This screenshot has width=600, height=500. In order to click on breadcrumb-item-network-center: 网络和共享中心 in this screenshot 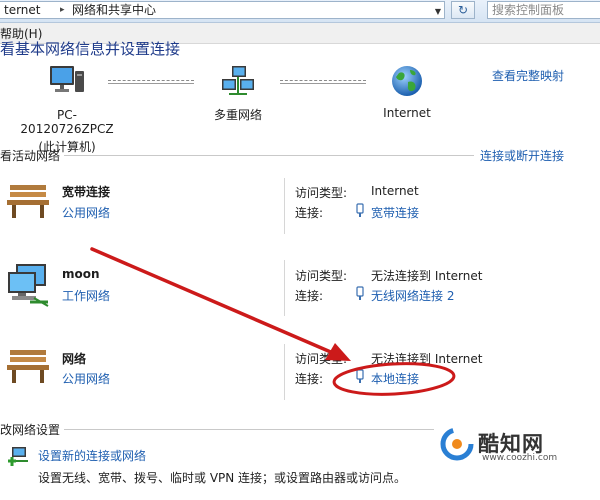, I will do `click(114, 10)`.